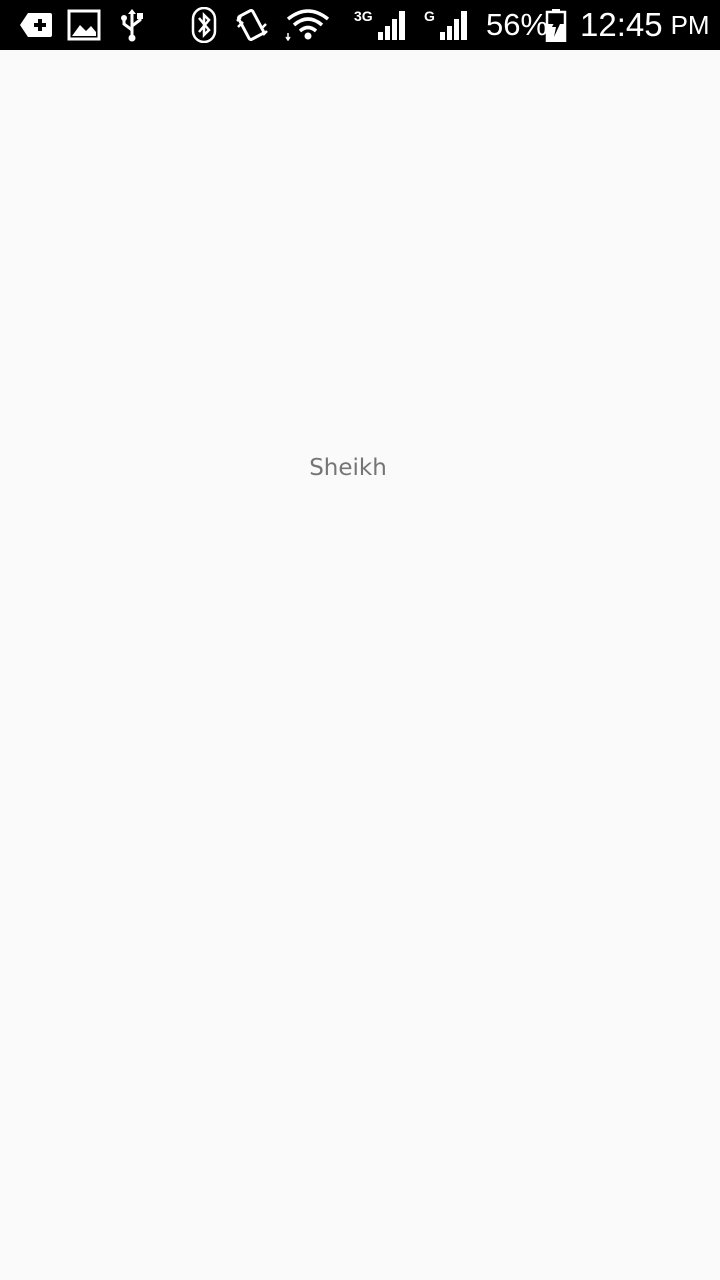 Image resolution: width=720 pixels, height=1280 pixels. What do you see at coordinates (84, 25) in the screenshot?
I see `image-notification-icon` at bounding box center [84, 25].